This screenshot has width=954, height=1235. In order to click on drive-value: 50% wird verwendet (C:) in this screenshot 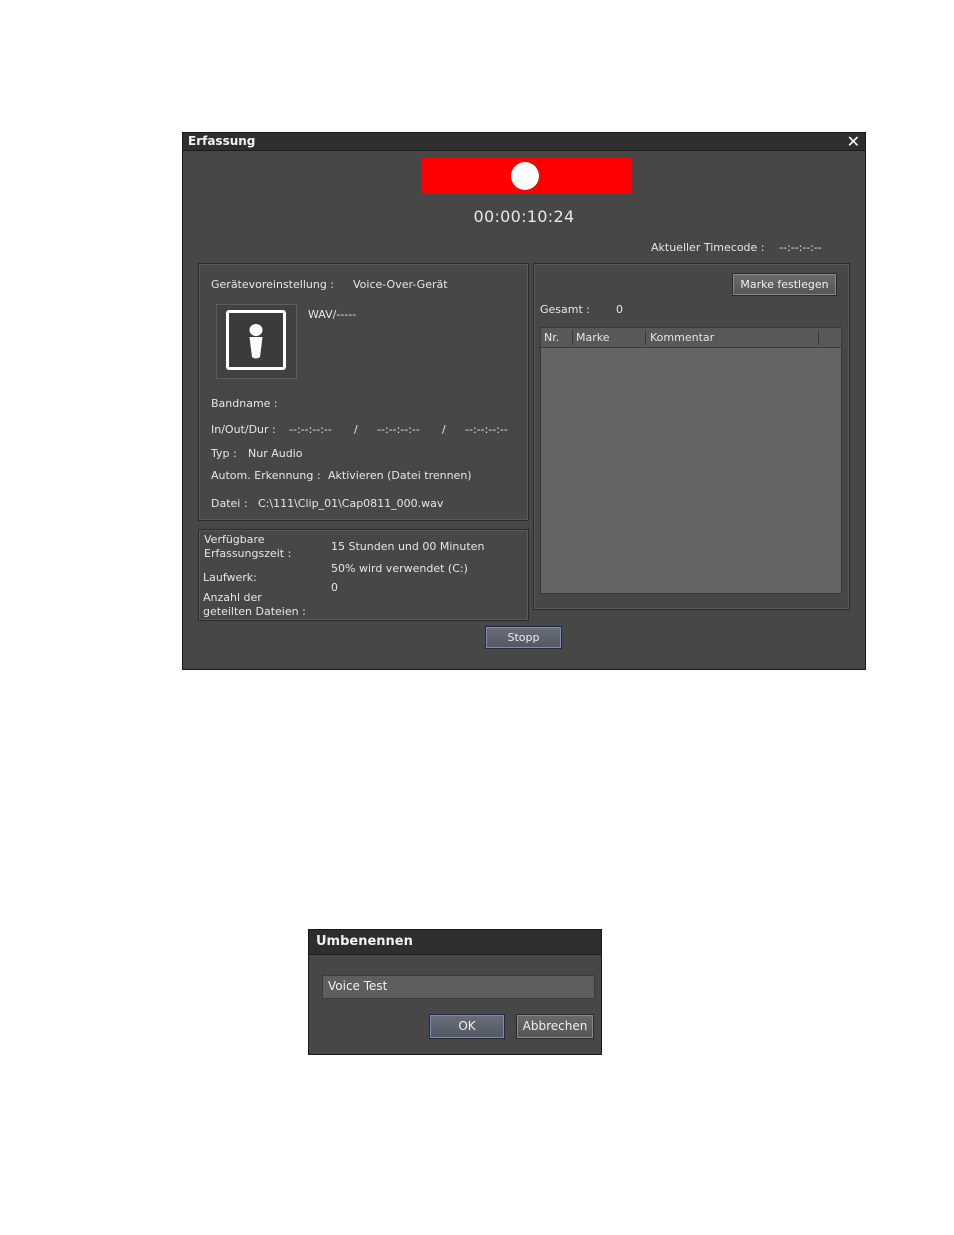, I will do `click(399, 568)`.